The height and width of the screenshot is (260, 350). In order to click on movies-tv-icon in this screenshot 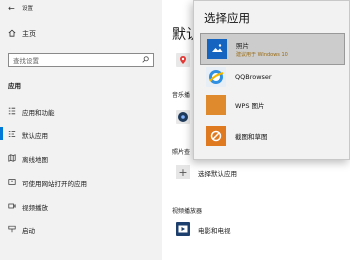, I will do `click(183, 229)`.